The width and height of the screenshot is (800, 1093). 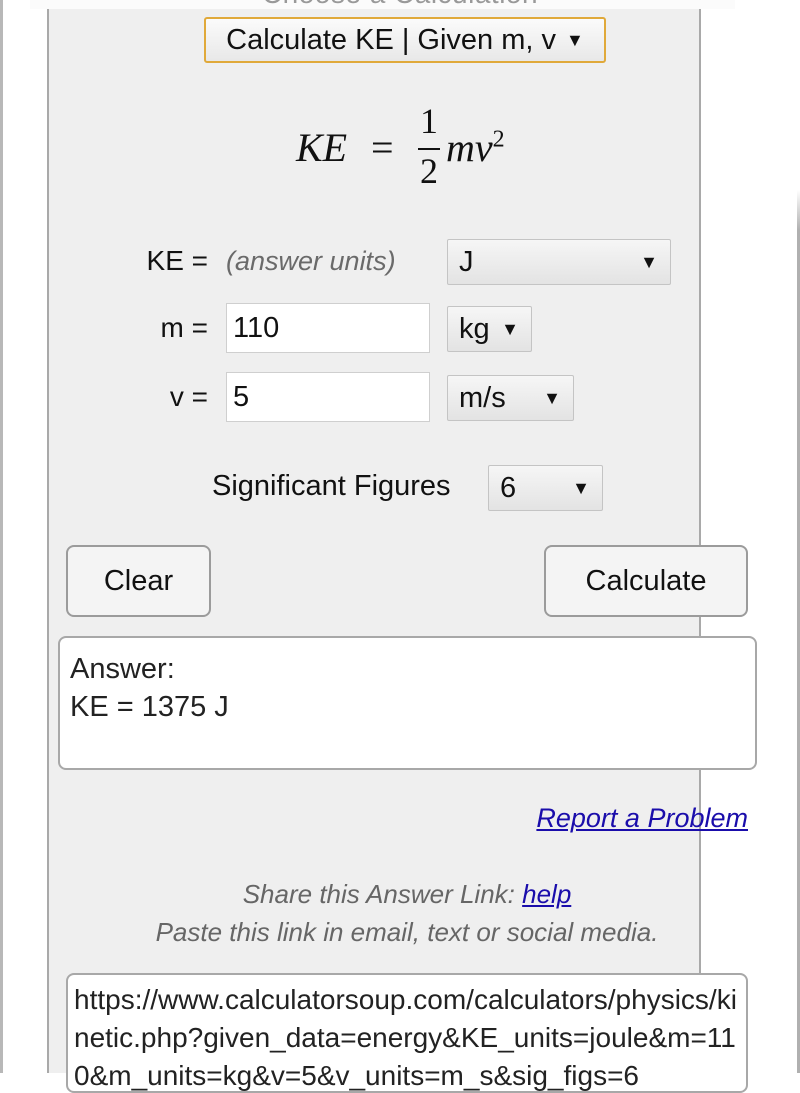 What do you see at coordinates (429, 121) in the screenshot?
I see `formula-numerator: 1` at bounding box center [429, 121].